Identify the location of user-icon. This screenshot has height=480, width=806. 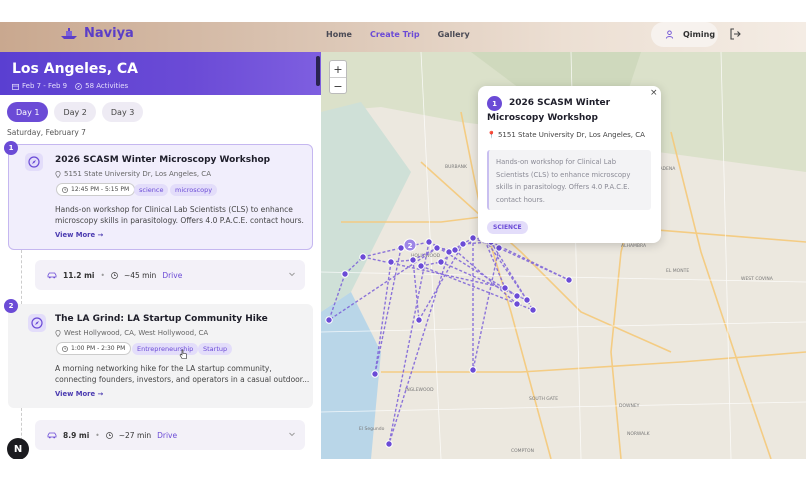
(669, 34).